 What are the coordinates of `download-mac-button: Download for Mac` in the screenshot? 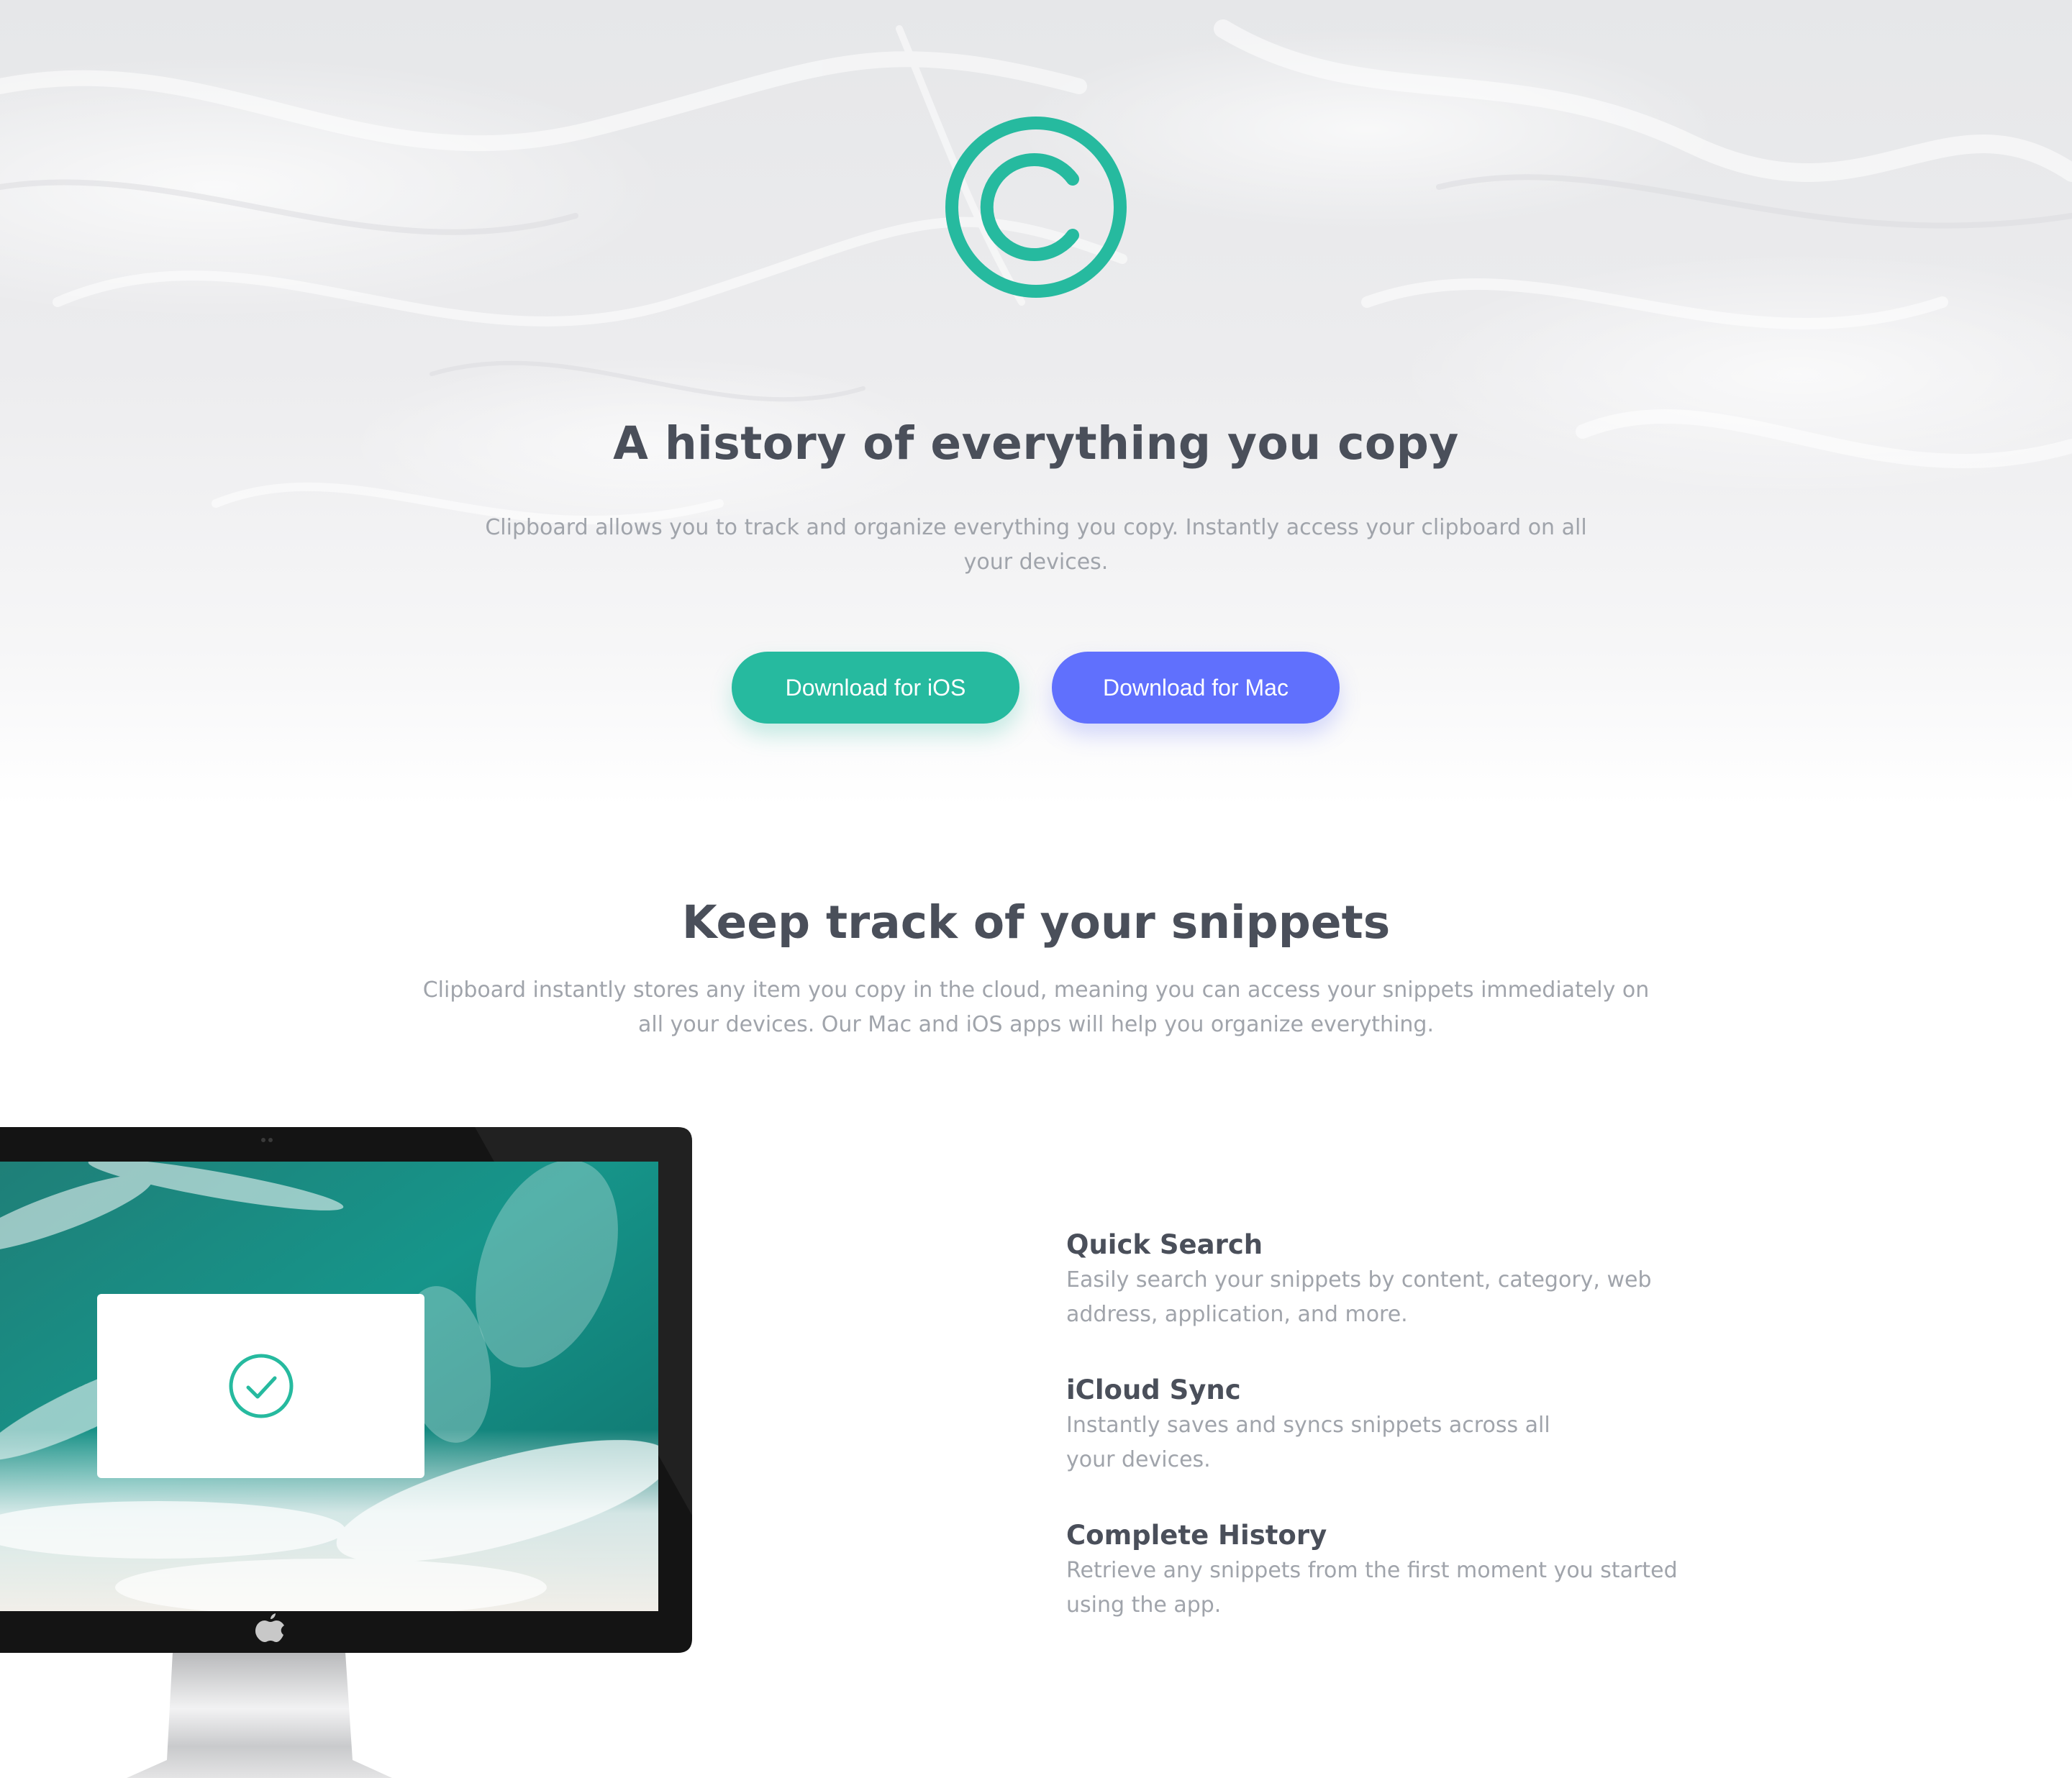 It's located at (1196, 688).